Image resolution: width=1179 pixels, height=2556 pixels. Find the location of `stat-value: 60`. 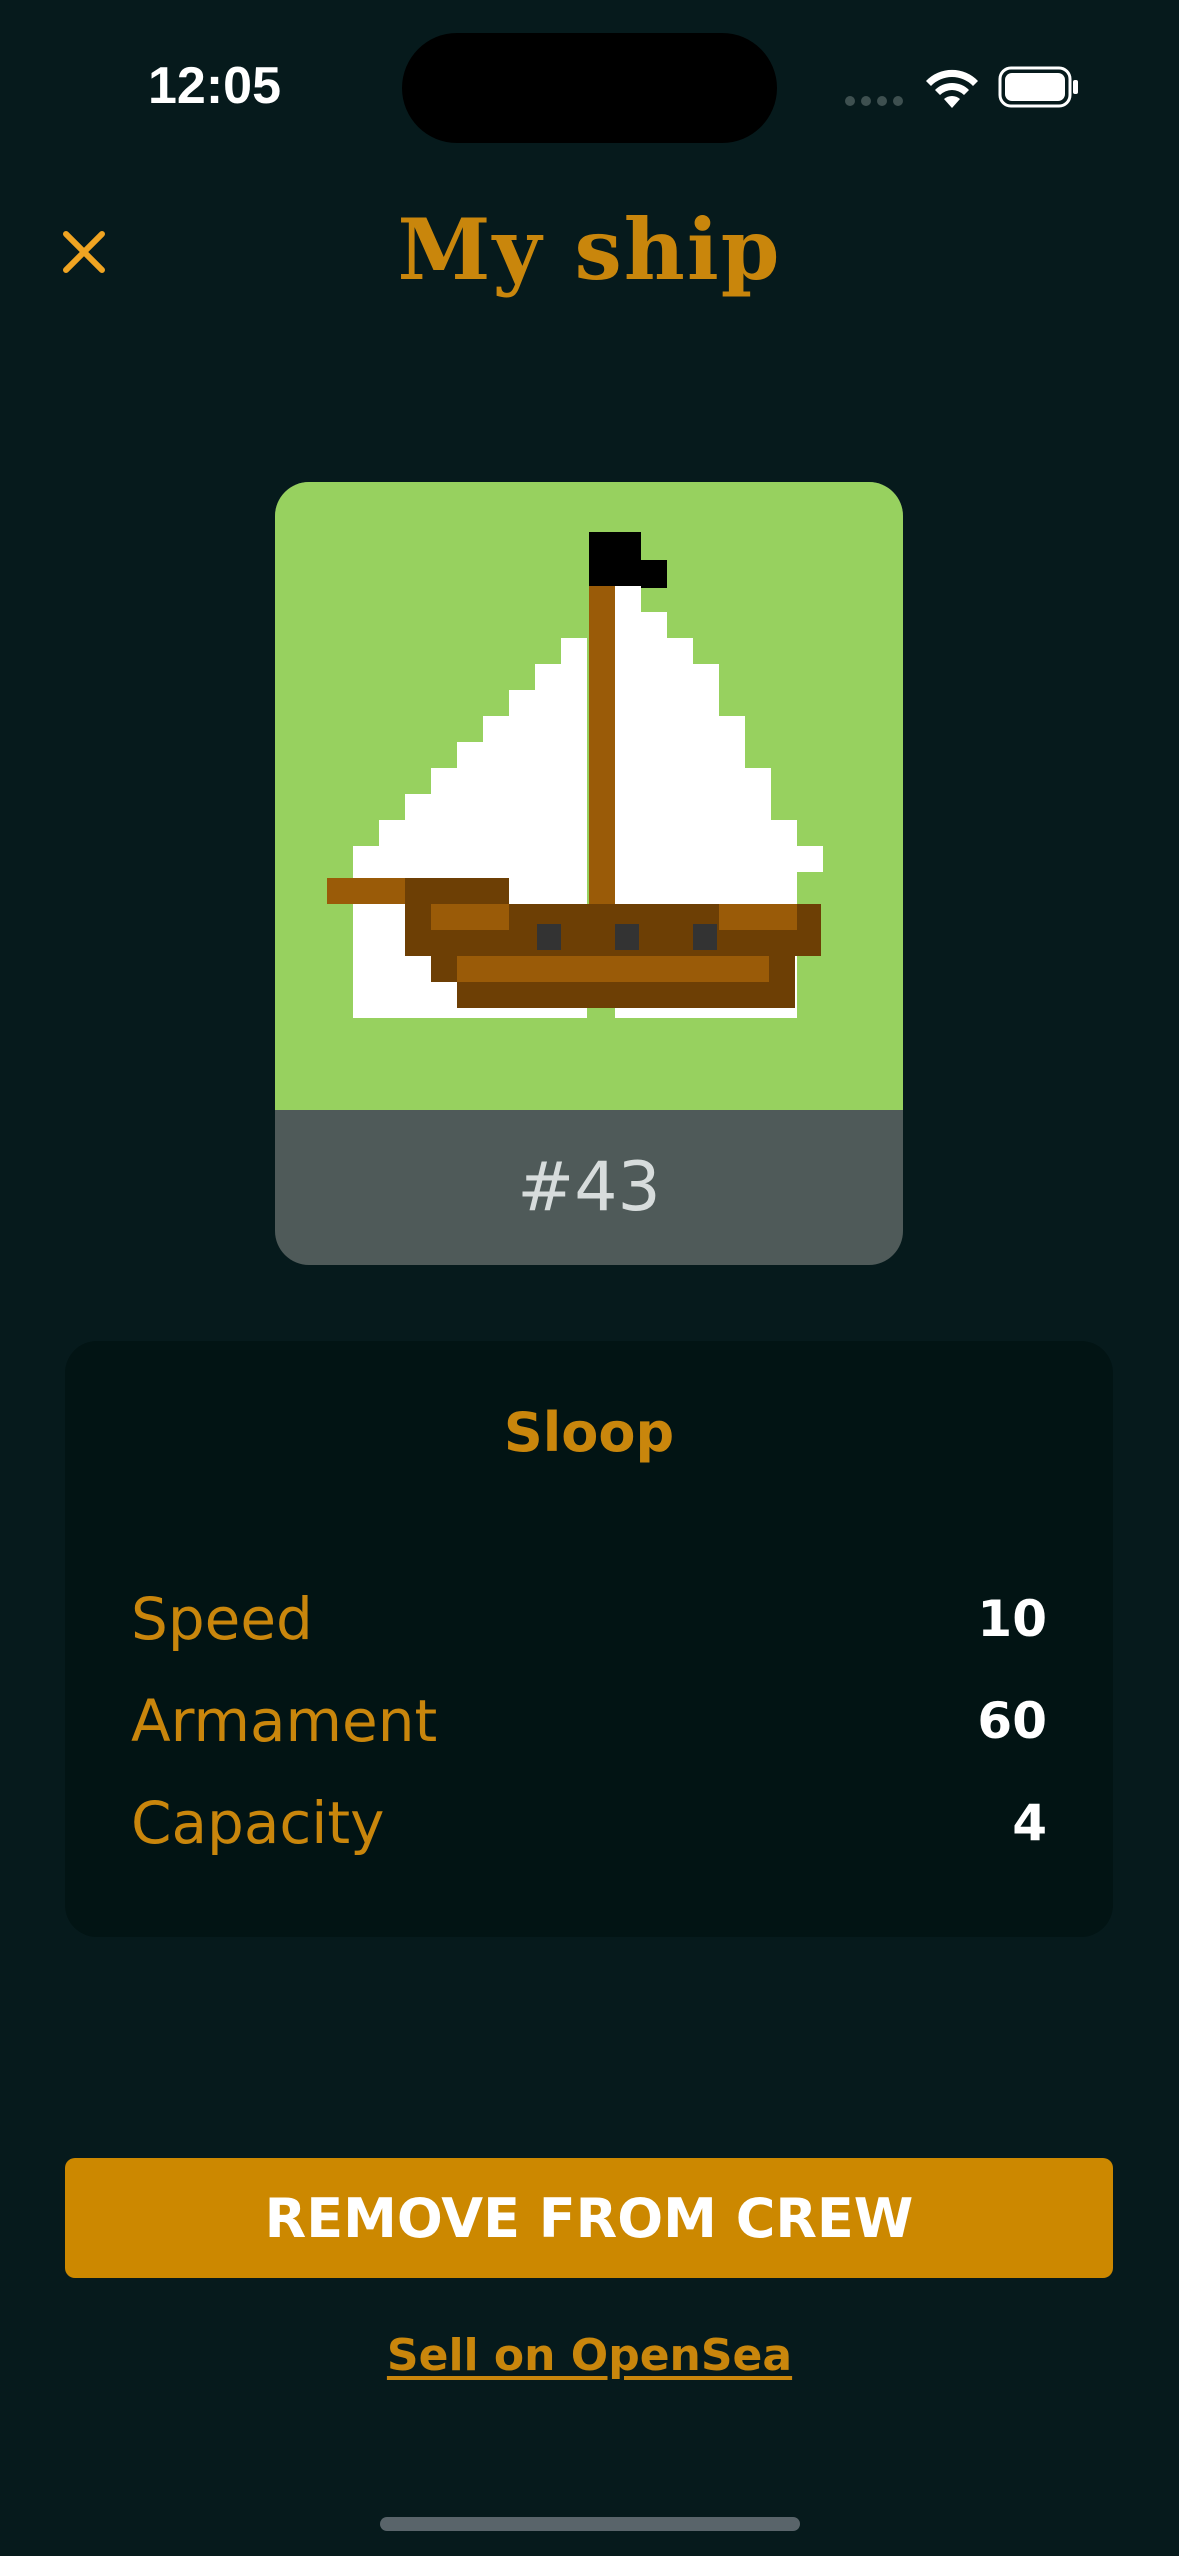

stat-value: 60 is located at coordinates (1012, 1721).